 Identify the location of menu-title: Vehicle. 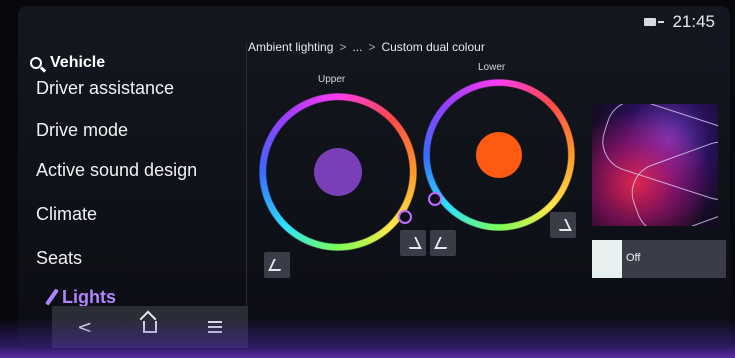
(67, 63).